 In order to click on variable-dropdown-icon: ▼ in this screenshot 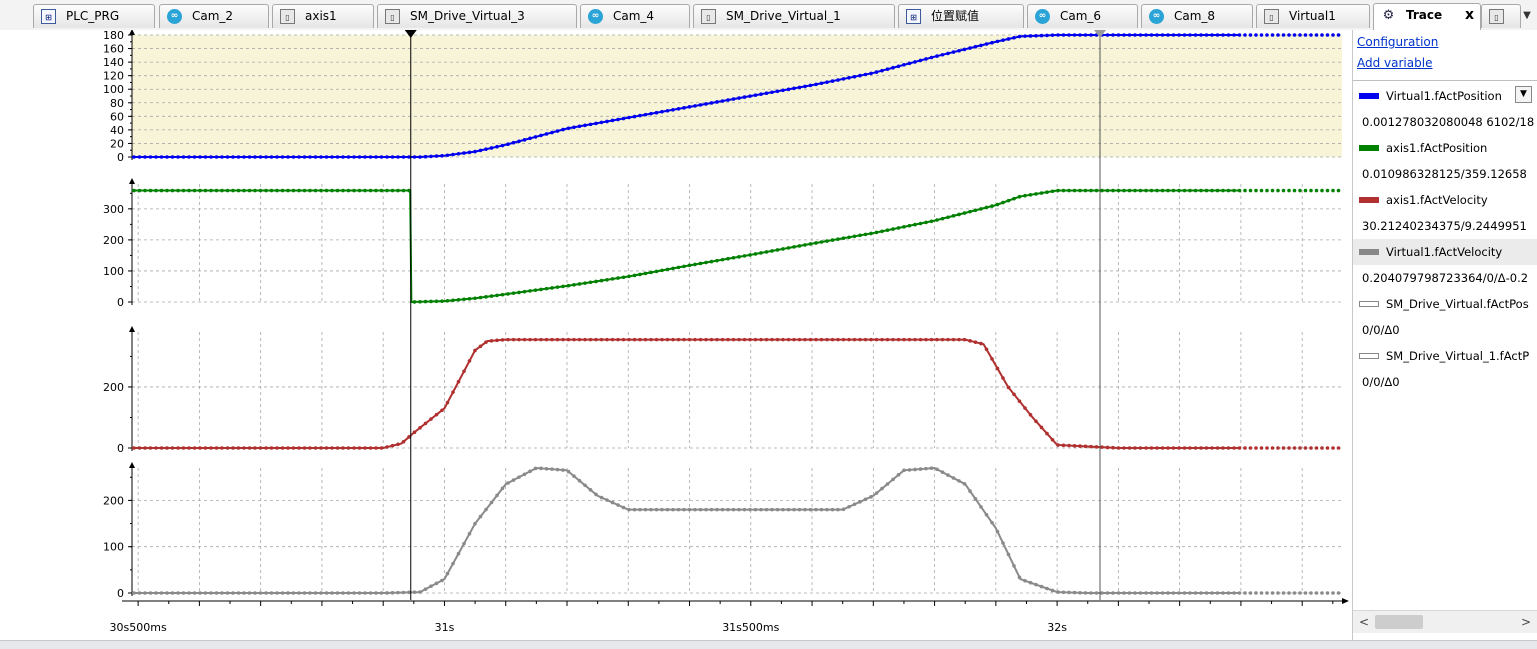, I will do `click(1523, 94)`.